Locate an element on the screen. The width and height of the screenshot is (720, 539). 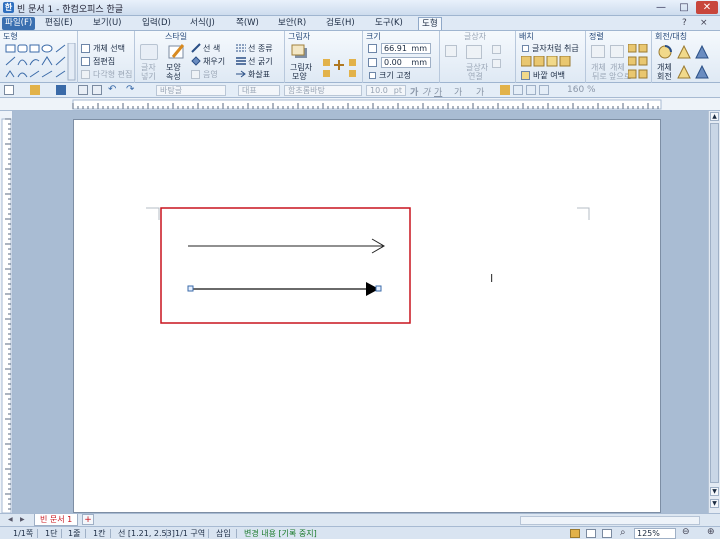
effect-button: 음영 is located at coordinates (210, 74).